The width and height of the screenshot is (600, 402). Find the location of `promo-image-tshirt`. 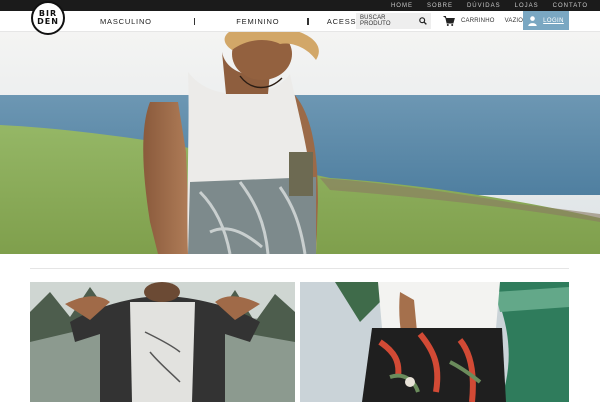

promo-image-tshirt is located at coordinates (162, 342).